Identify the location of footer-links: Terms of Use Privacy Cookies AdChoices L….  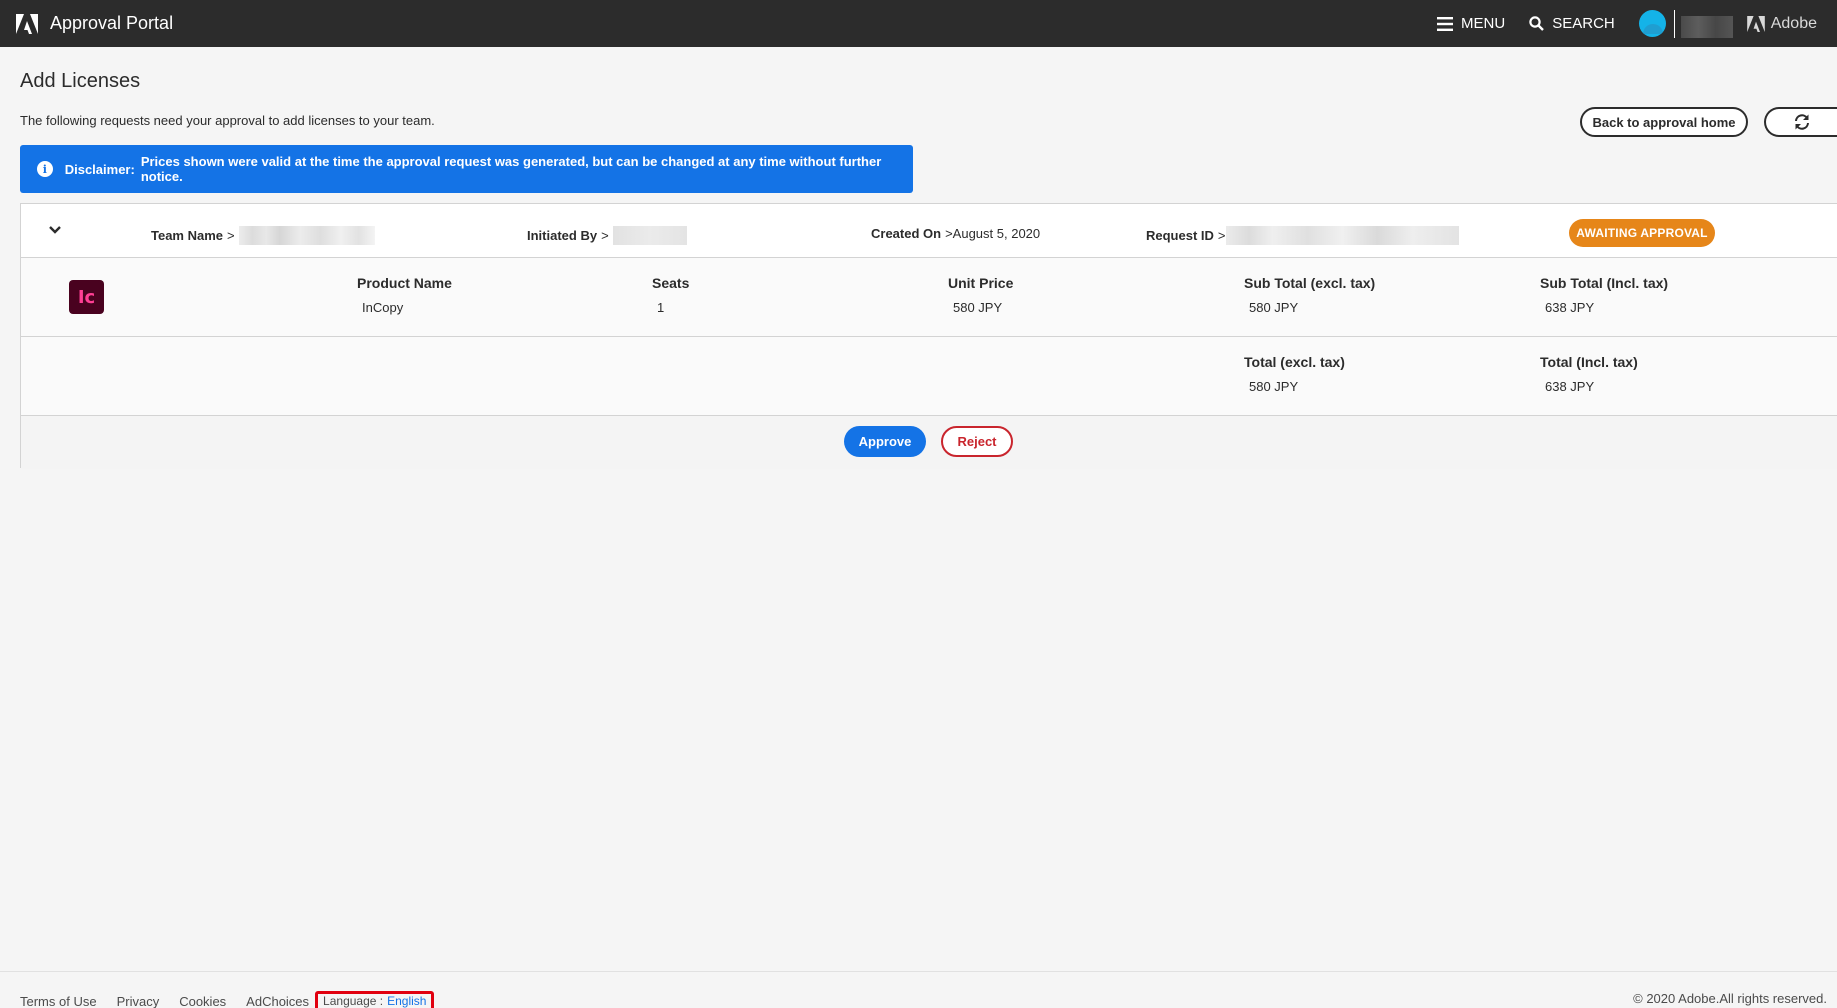
(227, 999).